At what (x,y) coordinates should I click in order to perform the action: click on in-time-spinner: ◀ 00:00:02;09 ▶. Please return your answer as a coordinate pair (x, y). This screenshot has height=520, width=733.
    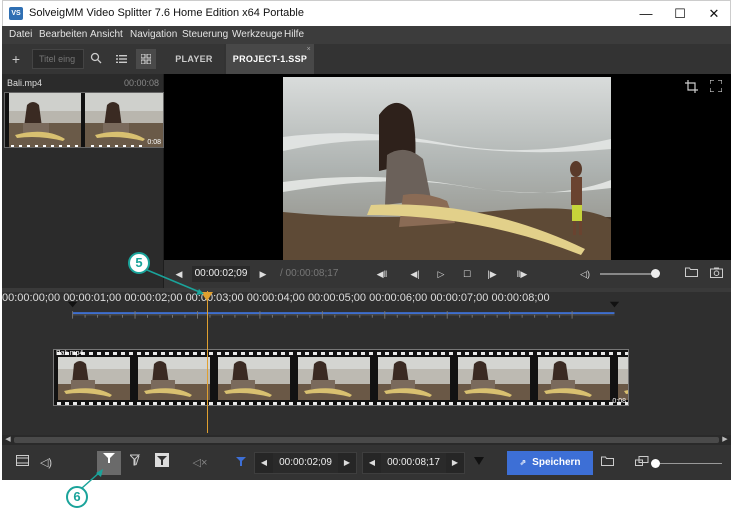
    Looking at the image, I should click on (305, 463).